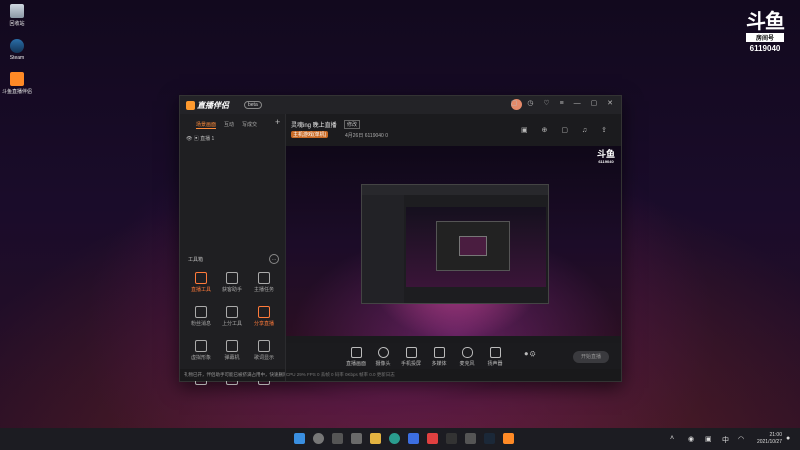 The height and width of the screenshot is (450, 800). What do you see at coordinates (366, 136) in the screenshot?
I see `room-meta: 4月26日 6119040 0` at bounding box center [366, 136].